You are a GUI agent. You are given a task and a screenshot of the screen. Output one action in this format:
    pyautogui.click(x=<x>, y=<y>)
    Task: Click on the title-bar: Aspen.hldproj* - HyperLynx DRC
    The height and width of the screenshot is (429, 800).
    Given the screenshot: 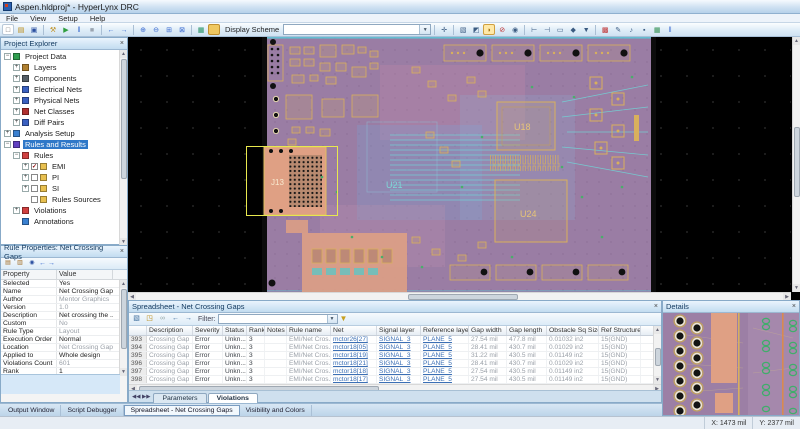 What is the action you would take?
    pyautogui.click(x=400, y=7)
    